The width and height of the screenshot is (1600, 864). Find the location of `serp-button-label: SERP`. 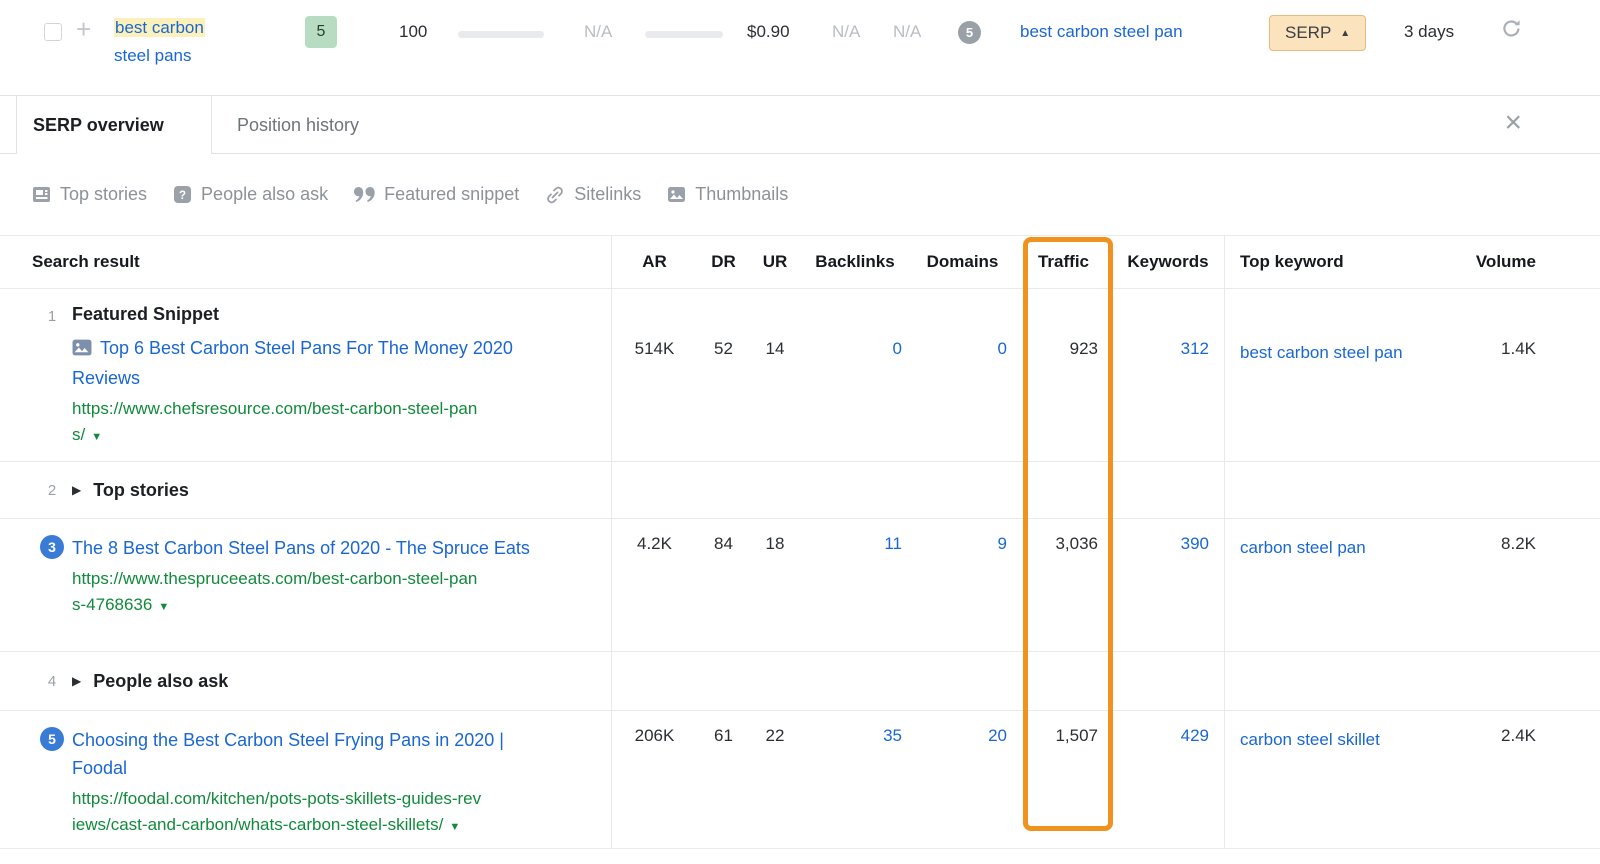

serp-button-label: SERP is located at coordinates (1308, 32).